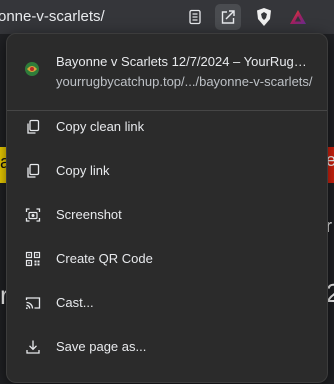  I want to click on copy-link-icon, so click(33, 171).